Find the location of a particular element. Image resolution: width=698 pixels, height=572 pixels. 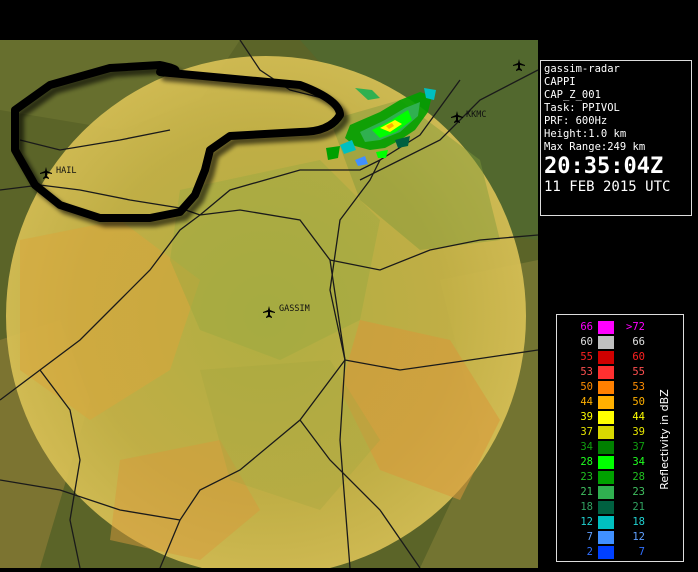

legend-upper-value: 55 is located at coordinates (638, 372).